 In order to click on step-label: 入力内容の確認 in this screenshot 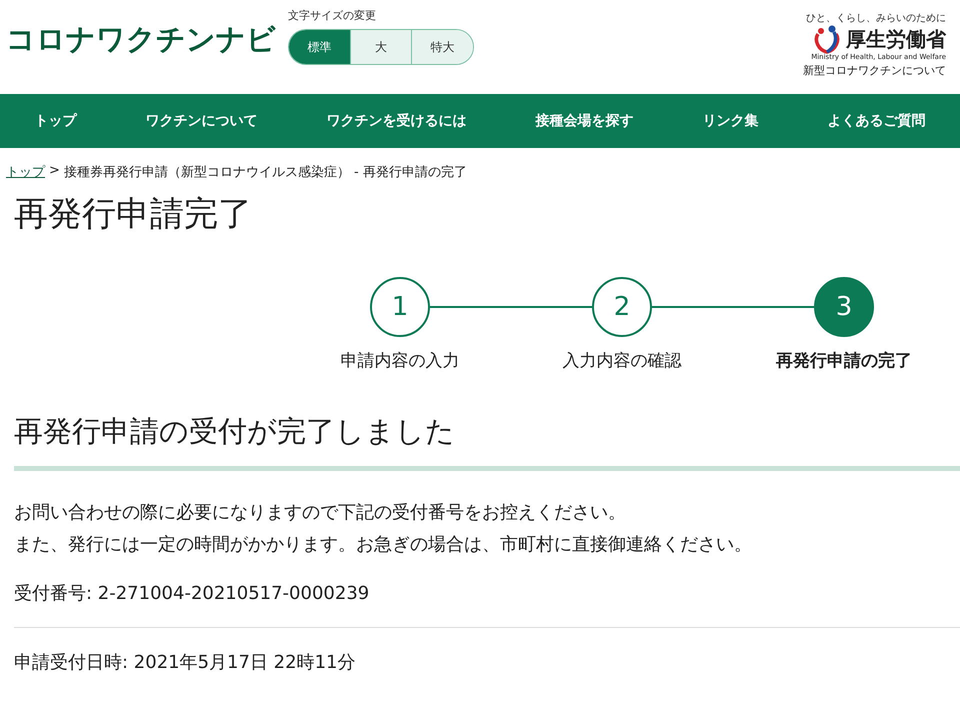, I will do `click(622, 361)`.